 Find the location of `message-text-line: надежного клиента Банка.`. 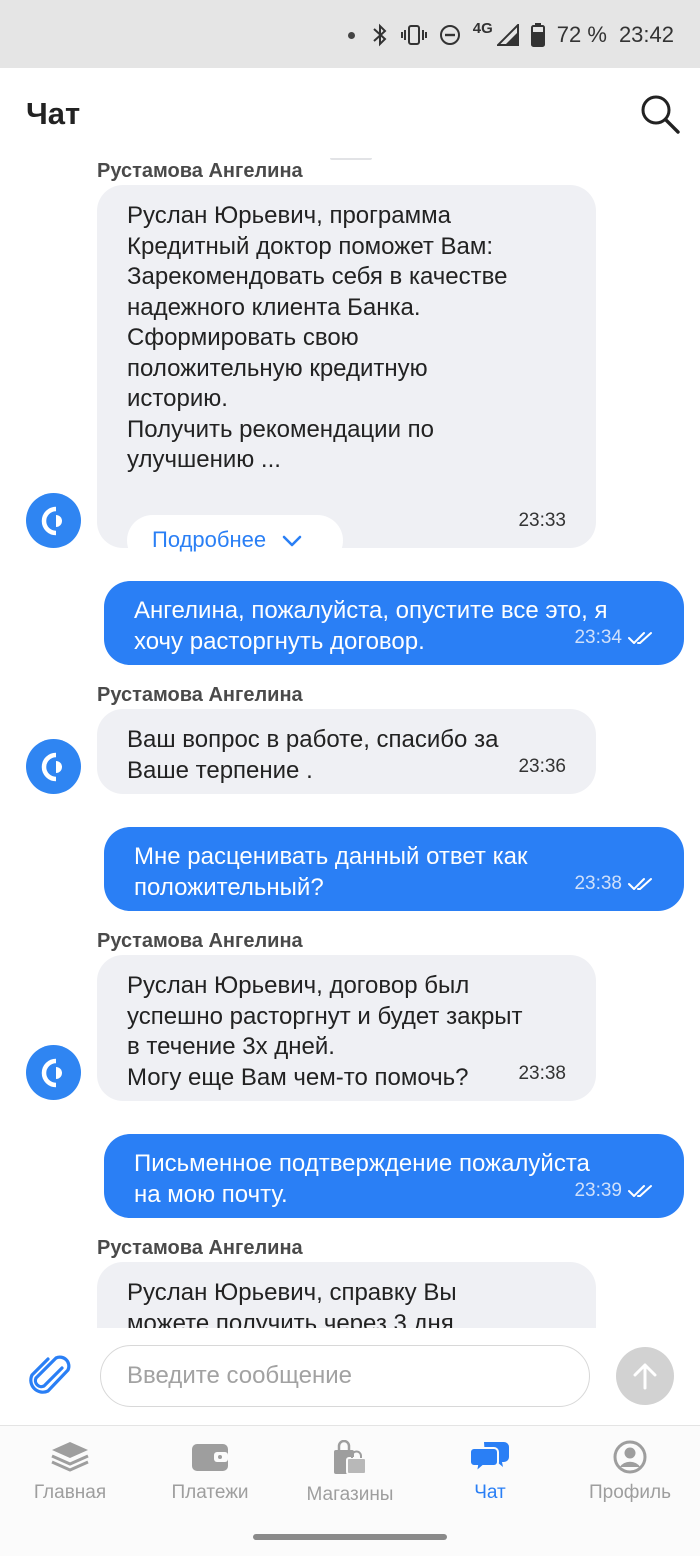

message-text-line: надежного клиента Банка. is located at coordinates (274, 307).